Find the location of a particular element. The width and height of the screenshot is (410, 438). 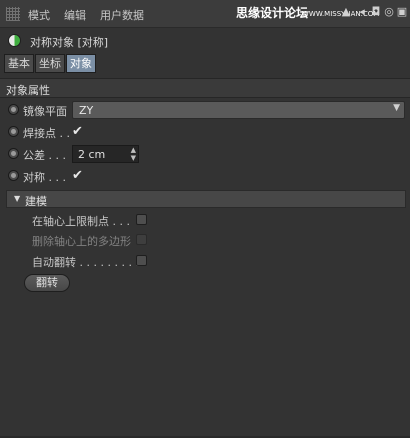

attribute-tabs: 基本 坐标 对象 is located at coordinates (50, 63).